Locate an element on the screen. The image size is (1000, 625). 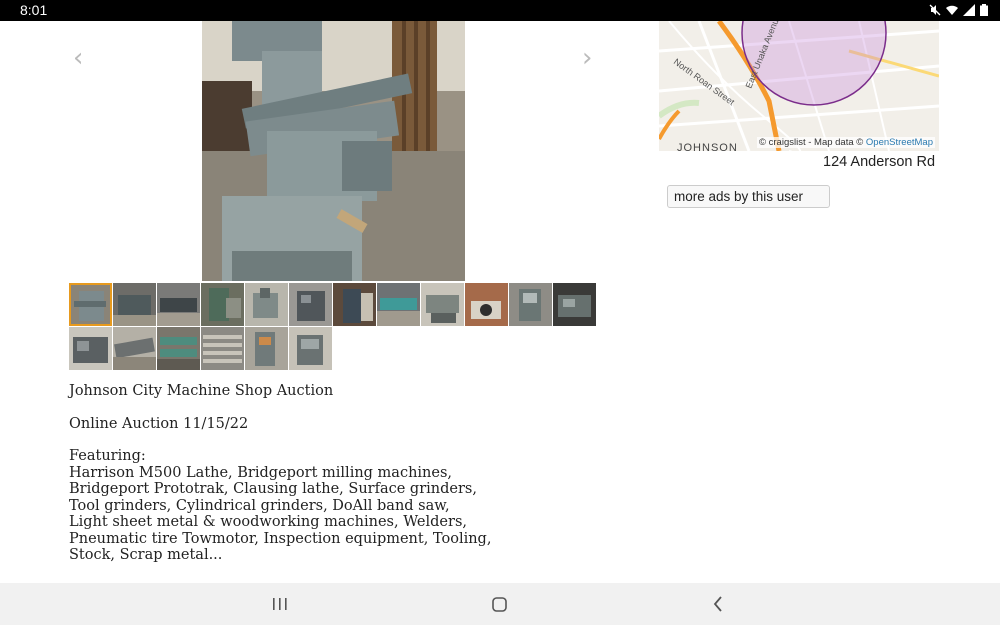
posting-address: 124 Anderson Rd is located at coordinates (879, 162).